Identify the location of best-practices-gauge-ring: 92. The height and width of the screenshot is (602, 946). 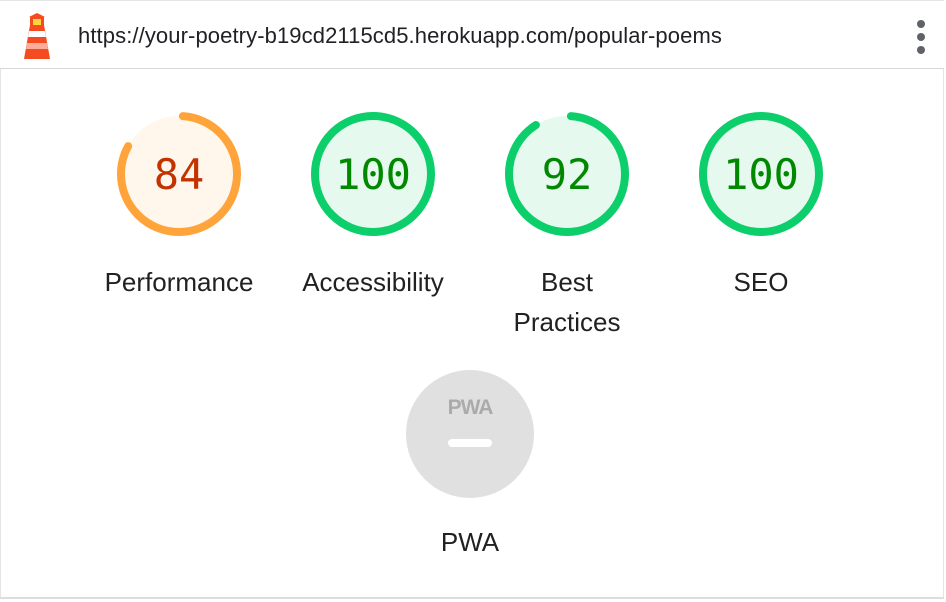
(567, 174).